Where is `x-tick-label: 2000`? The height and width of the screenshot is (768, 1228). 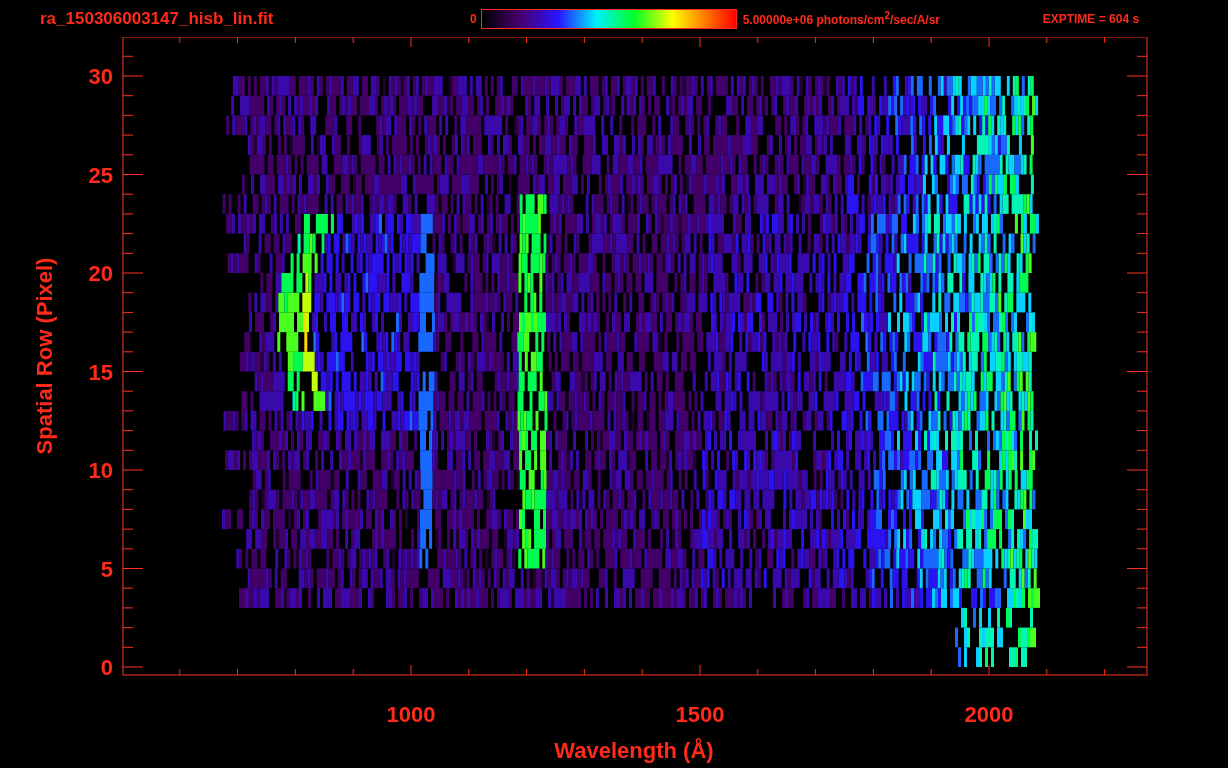 x-tick-label: 2000 is located at coordinates (989, 714).